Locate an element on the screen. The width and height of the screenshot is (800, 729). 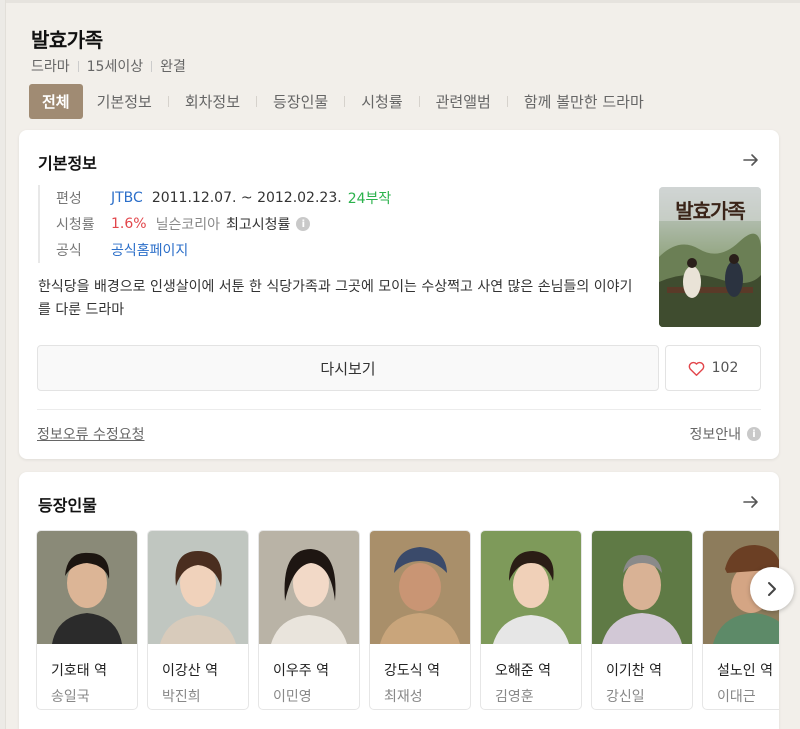
tab-bar: 전체 기본정보 회차정보 등장인물 시청률 관련앨범 함께 볼만한 드라마 is located at coordinates (336, 101).